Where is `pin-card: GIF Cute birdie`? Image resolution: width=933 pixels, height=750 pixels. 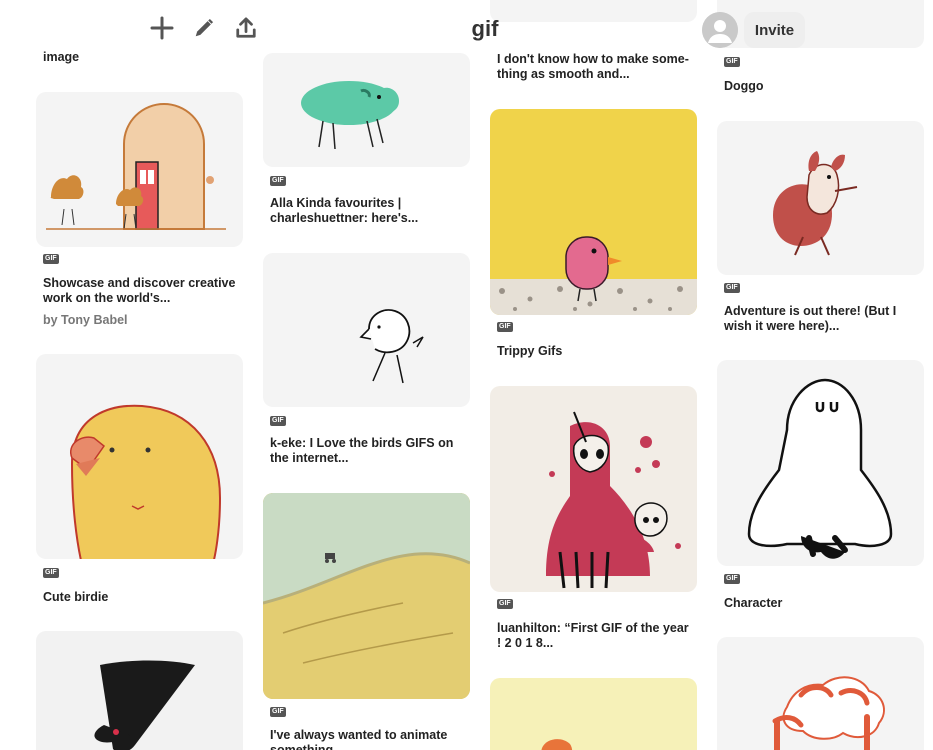
pin-card: GIF Cute birdie is located at coordinates (139, 483).